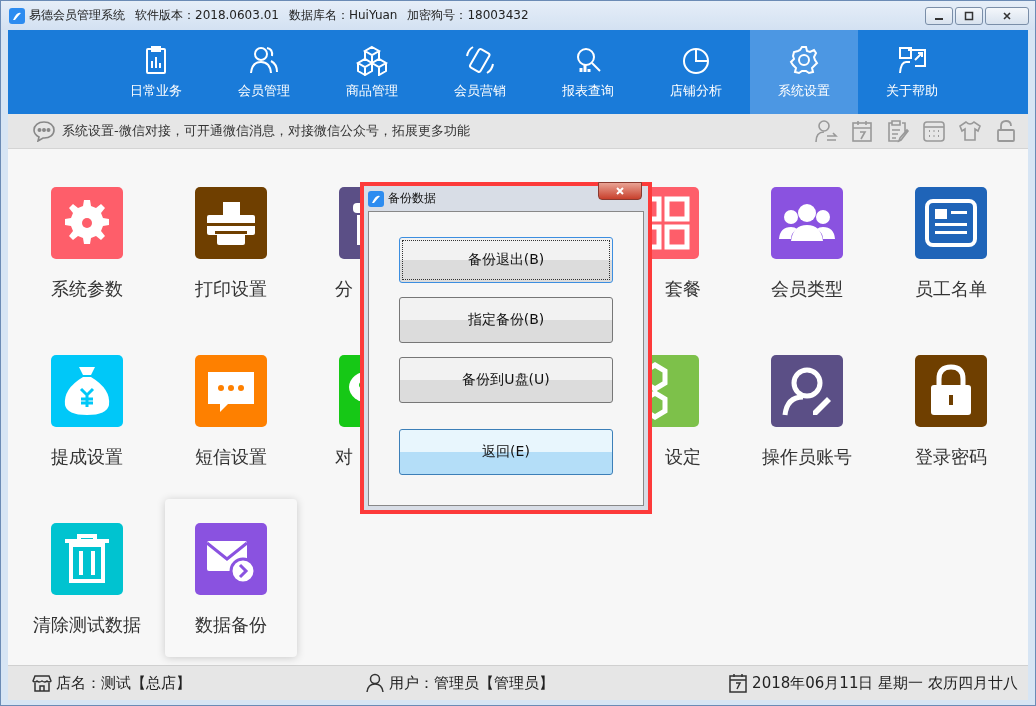 The width and height of the screenshot is (1036, 706). I want to click on user-name: 用户：管理员【管理员】, so click(472, 683).